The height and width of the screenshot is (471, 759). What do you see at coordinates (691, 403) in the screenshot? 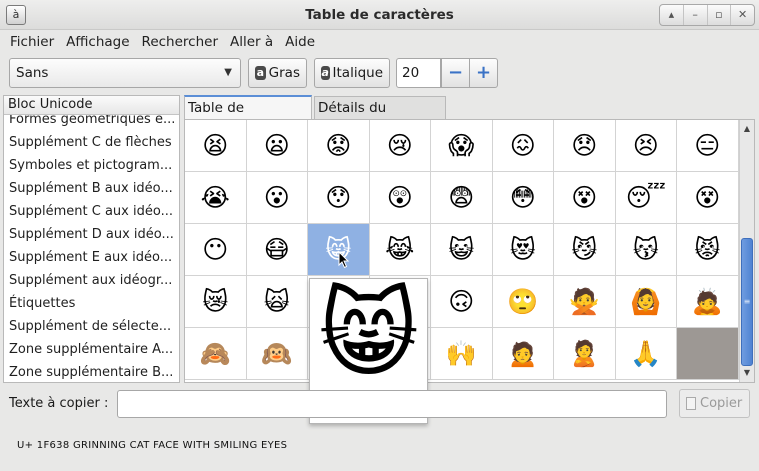
I see `copy-icon` at bounding box center [691, 403].